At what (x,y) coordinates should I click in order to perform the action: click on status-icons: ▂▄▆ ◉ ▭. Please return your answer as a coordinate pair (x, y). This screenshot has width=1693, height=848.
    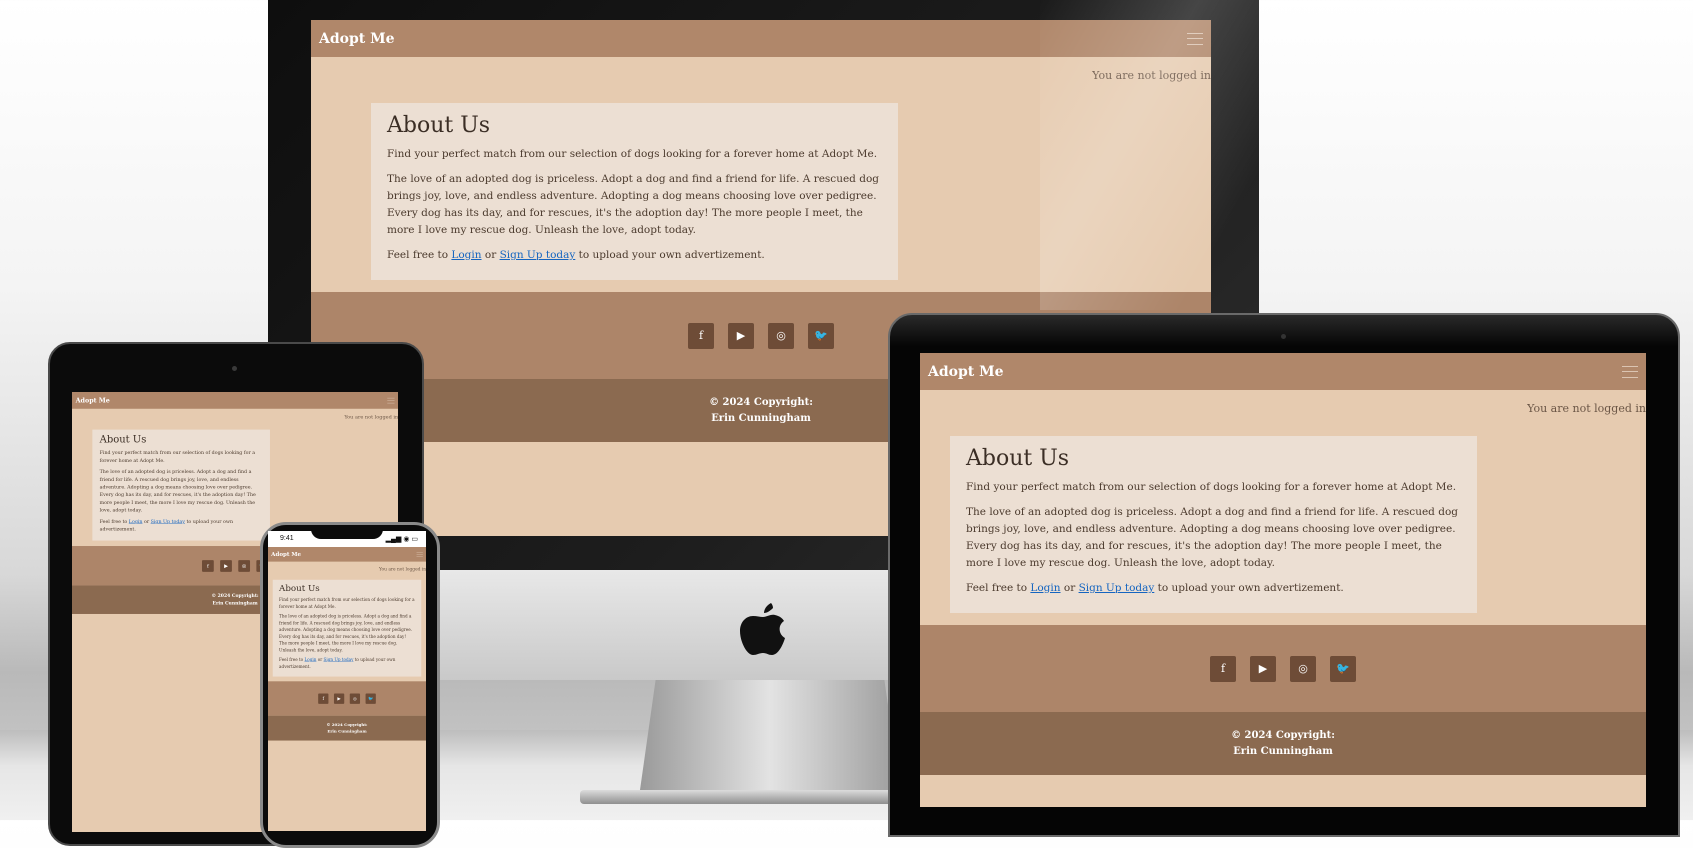
    Looking at the image, I should click on (401, 539).